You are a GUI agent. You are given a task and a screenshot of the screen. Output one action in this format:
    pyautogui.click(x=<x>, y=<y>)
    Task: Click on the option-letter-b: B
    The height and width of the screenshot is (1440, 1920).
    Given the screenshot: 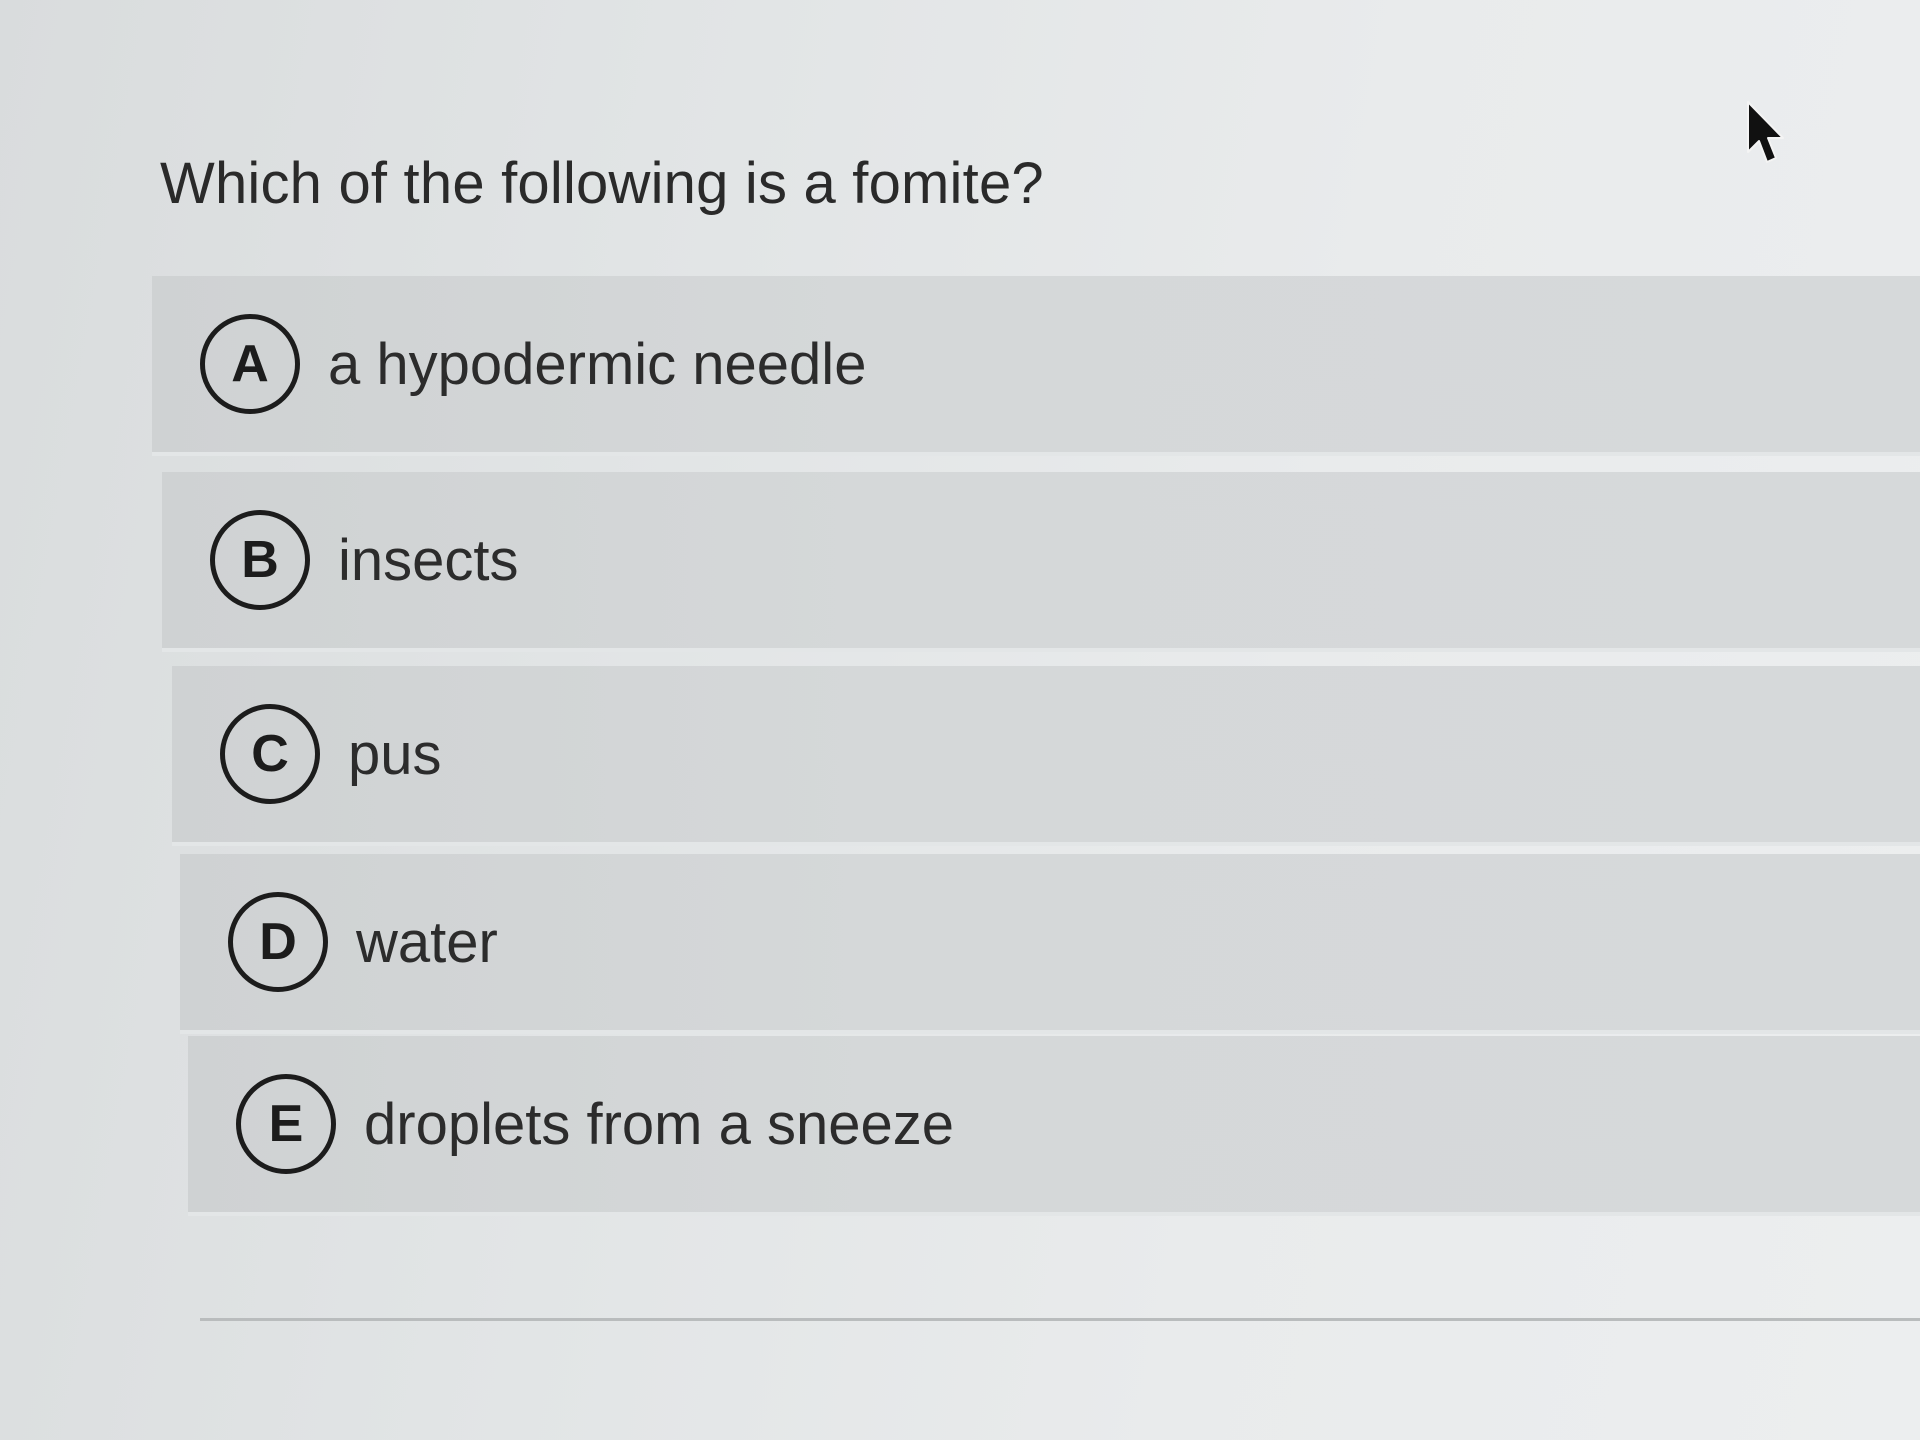 What is the action you would take?
    pyautogui.click(x=260, y=560)
    